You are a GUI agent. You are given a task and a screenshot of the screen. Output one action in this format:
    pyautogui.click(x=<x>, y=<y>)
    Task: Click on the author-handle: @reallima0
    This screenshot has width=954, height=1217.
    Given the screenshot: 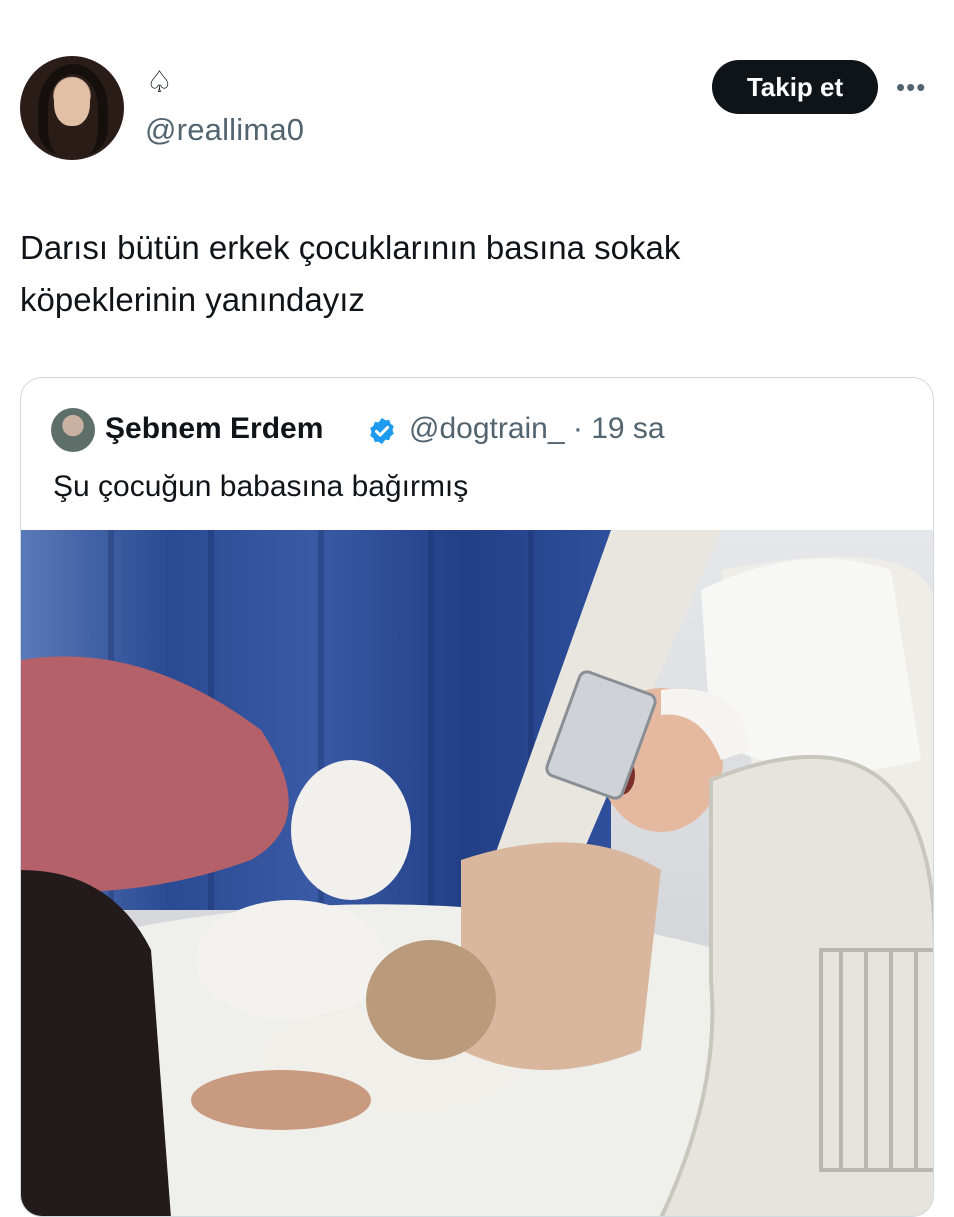 What is the action you would take?
    pyautogui.click(x=224, y=130)
    